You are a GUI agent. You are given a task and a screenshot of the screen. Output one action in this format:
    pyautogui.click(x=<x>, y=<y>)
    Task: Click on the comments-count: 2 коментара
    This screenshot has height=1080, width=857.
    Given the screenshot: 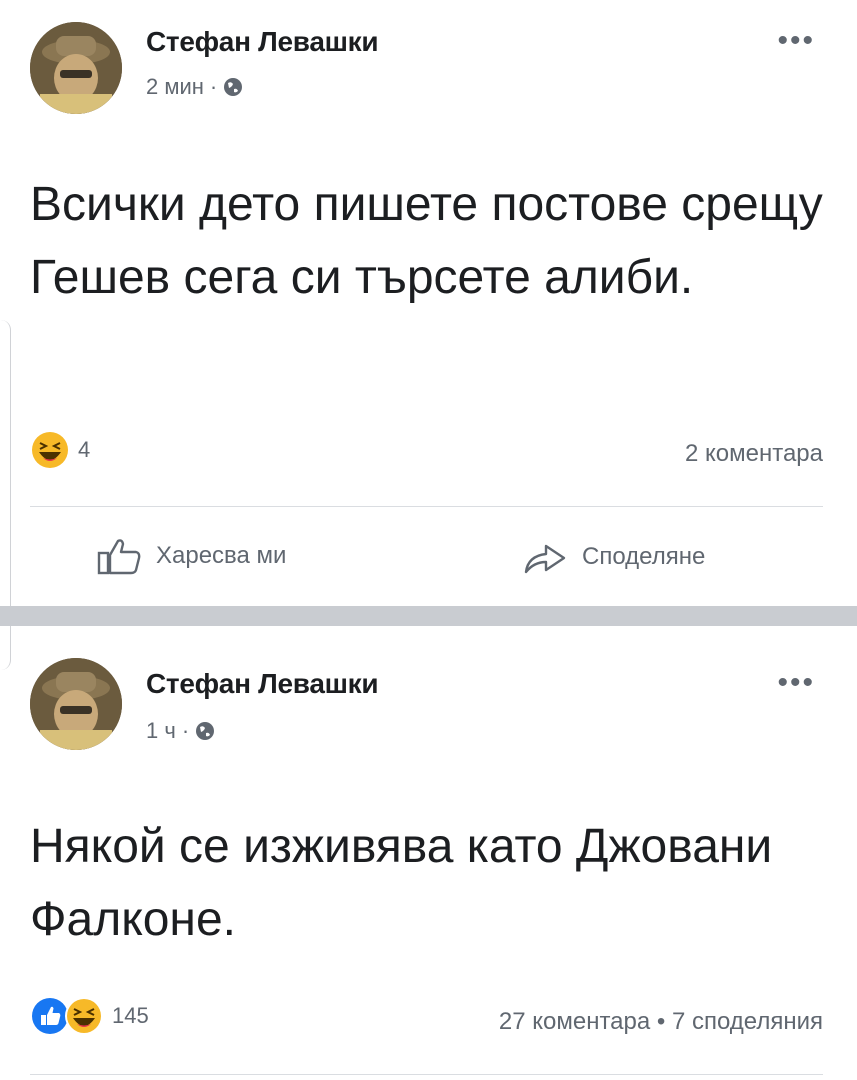 What is the action you would take?
    pyautogui.click(x=754, y=454)
    